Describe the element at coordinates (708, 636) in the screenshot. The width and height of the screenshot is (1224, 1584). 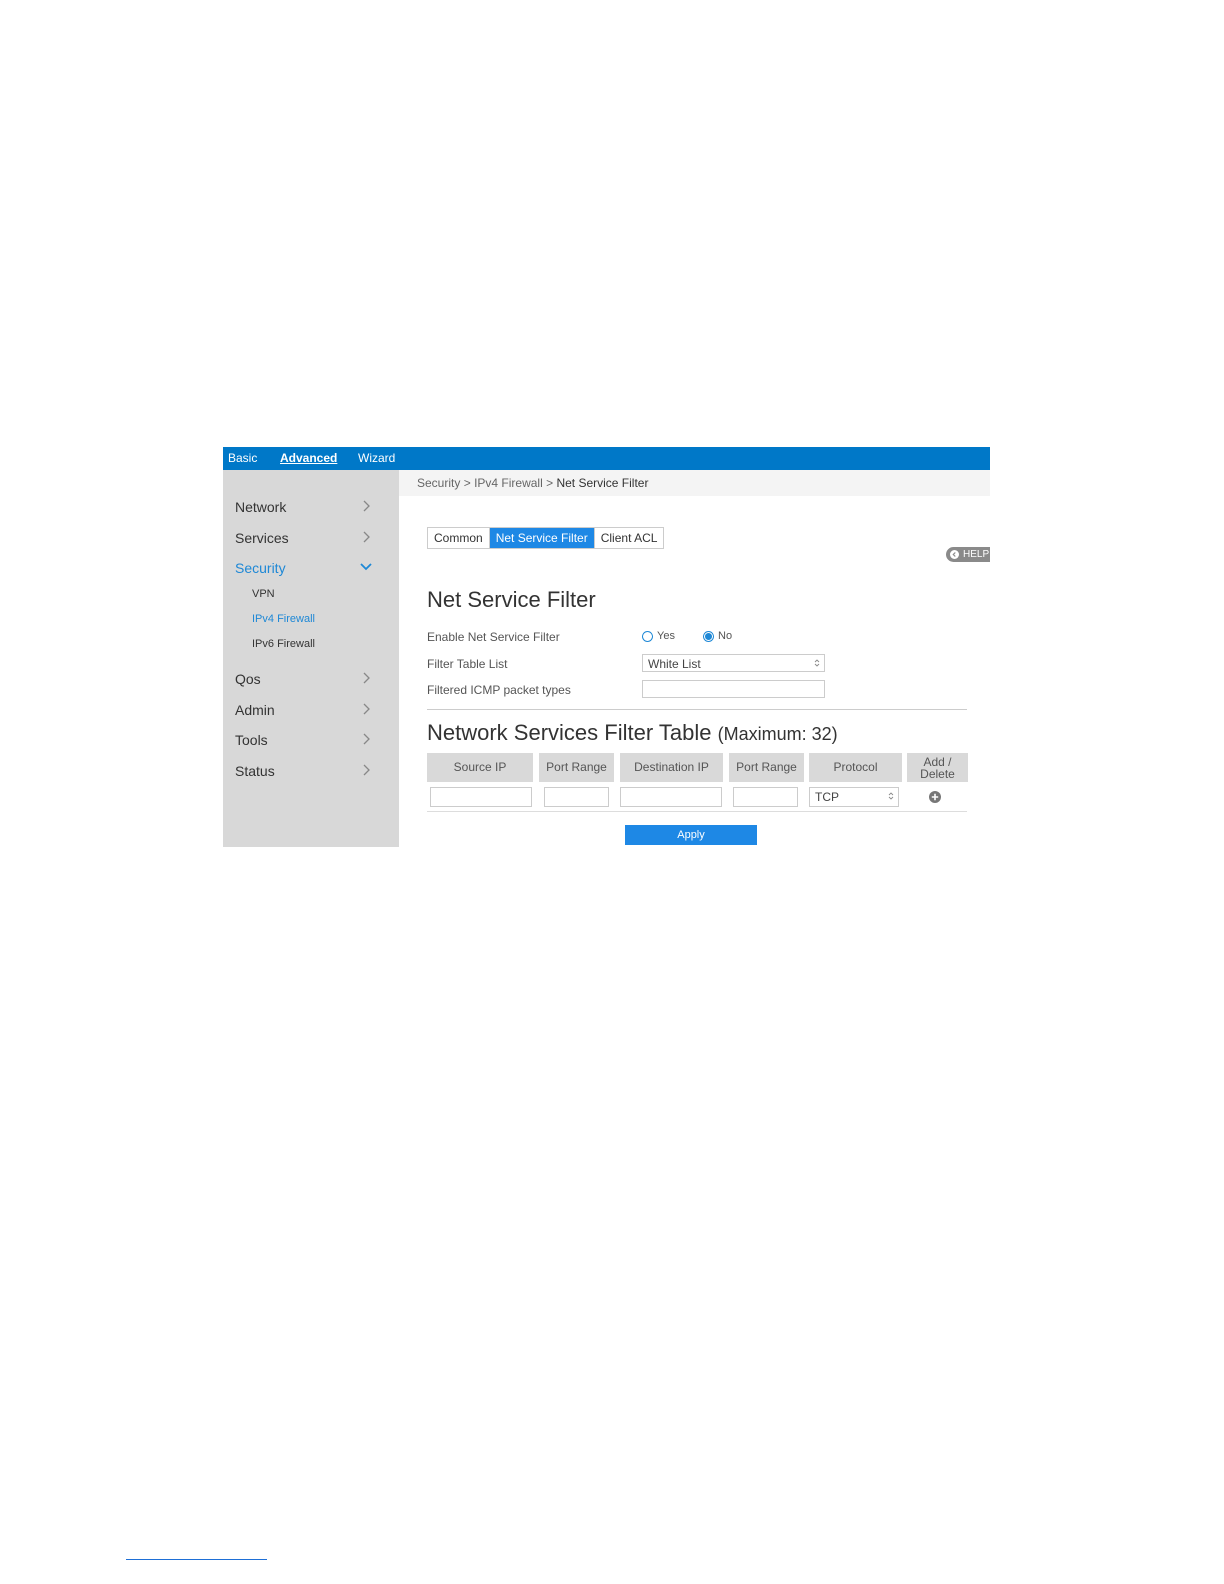
I see `radio-dot-icon` at that location.